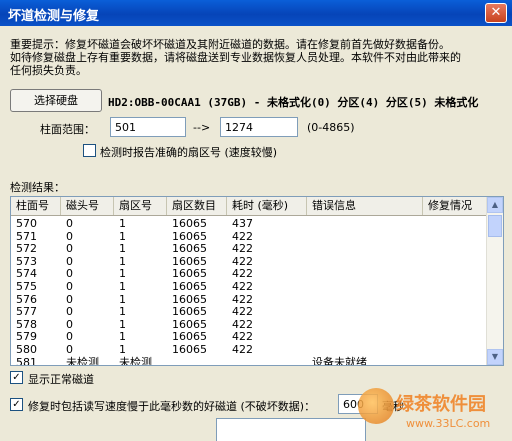 The width and height of the screenshot is (512, 441). I want to click on col-sector-count: 扇区数目, so click(197, 206).